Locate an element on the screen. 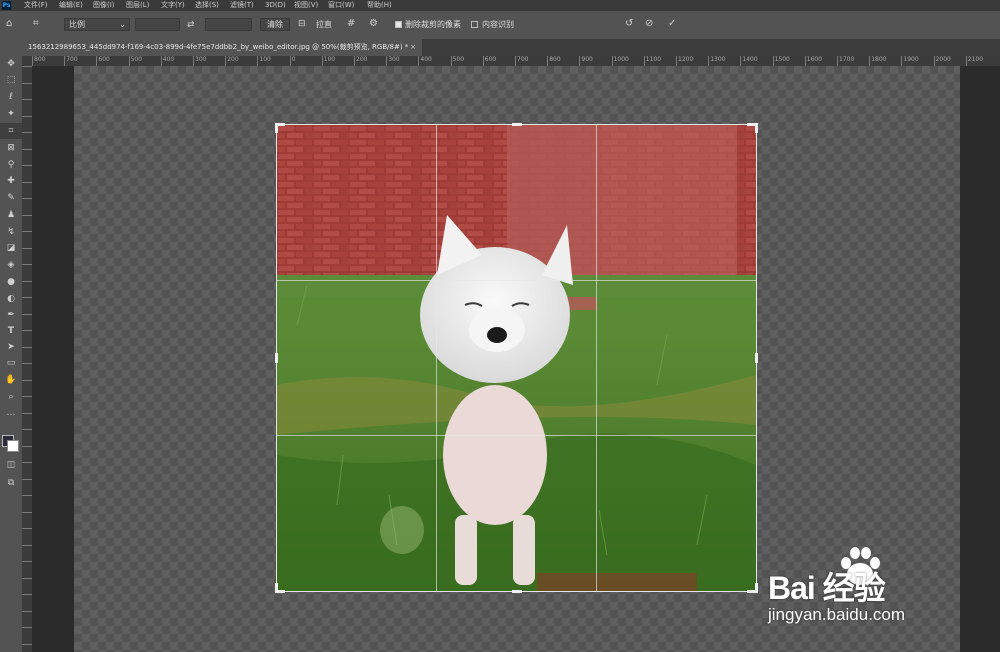 The height and width of the screenshot is (652, 1000). crop-handle-top is located at coordinates (517, 124).